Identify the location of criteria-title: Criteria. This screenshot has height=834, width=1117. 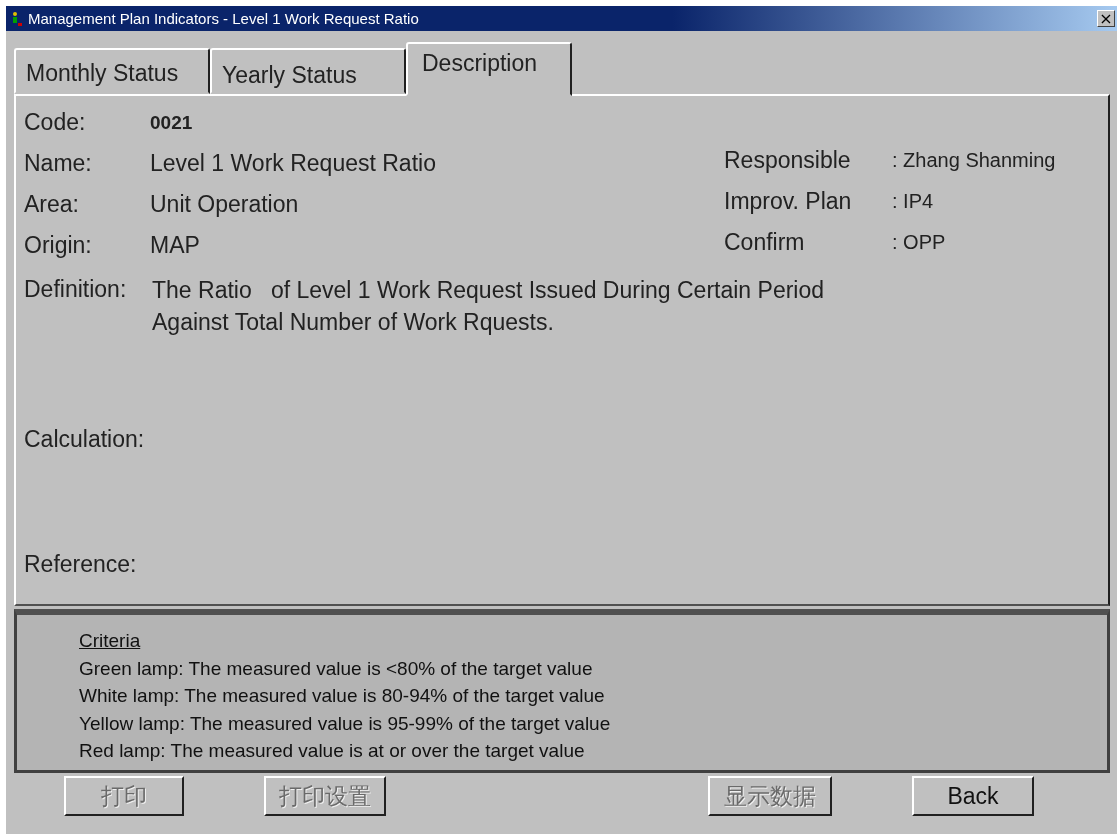
(110, 641).